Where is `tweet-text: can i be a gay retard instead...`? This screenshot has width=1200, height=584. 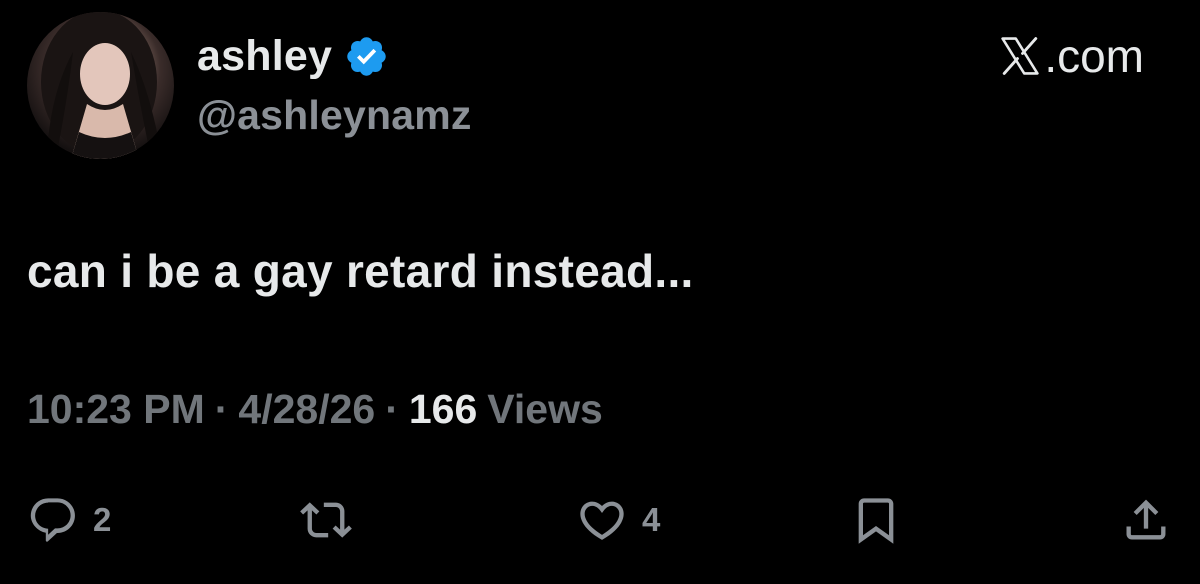
tweet-text: can i be a gay retard instead... is located at coordinates (360, 271).